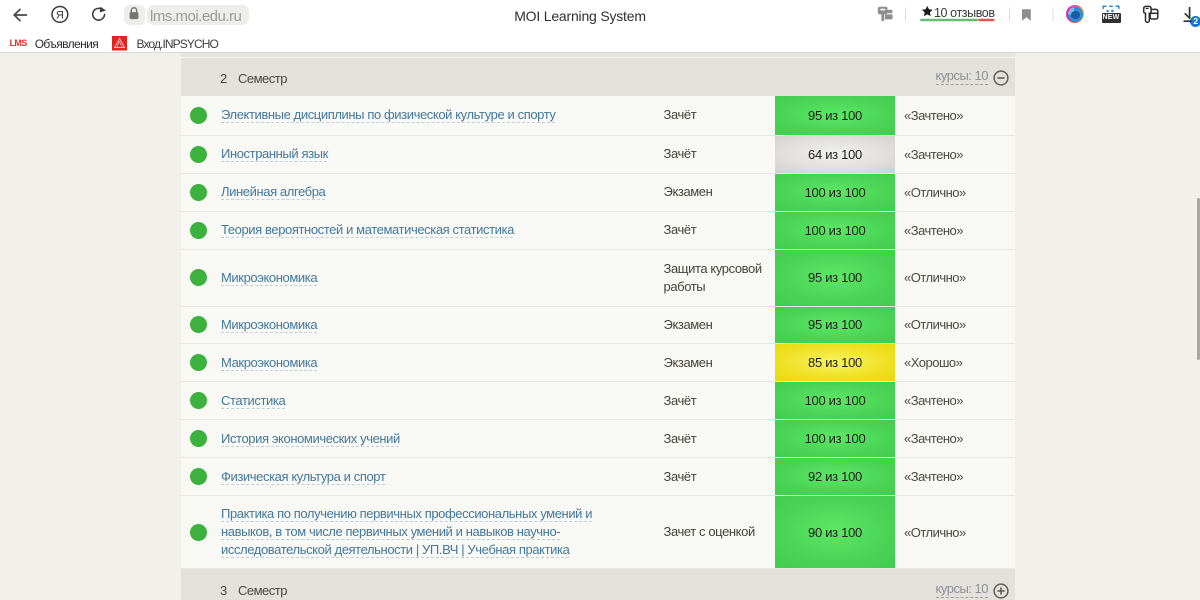 The image size is (1200, 600). What do you see at coordinates (60, 15) in the screenshot?
I see `svg-text: Я` at bounding box center [60, 15].